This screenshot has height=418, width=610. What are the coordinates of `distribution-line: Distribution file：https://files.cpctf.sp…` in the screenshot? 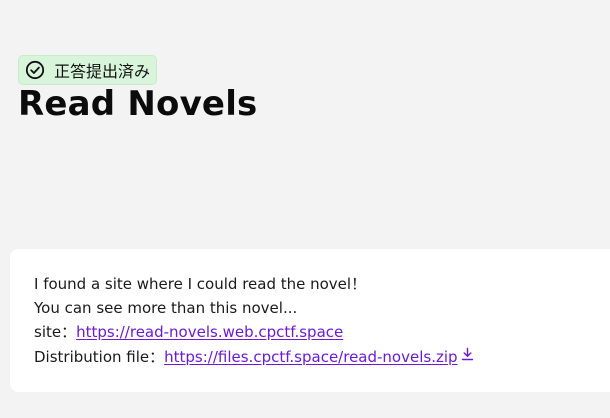 It's located at (322, 356).